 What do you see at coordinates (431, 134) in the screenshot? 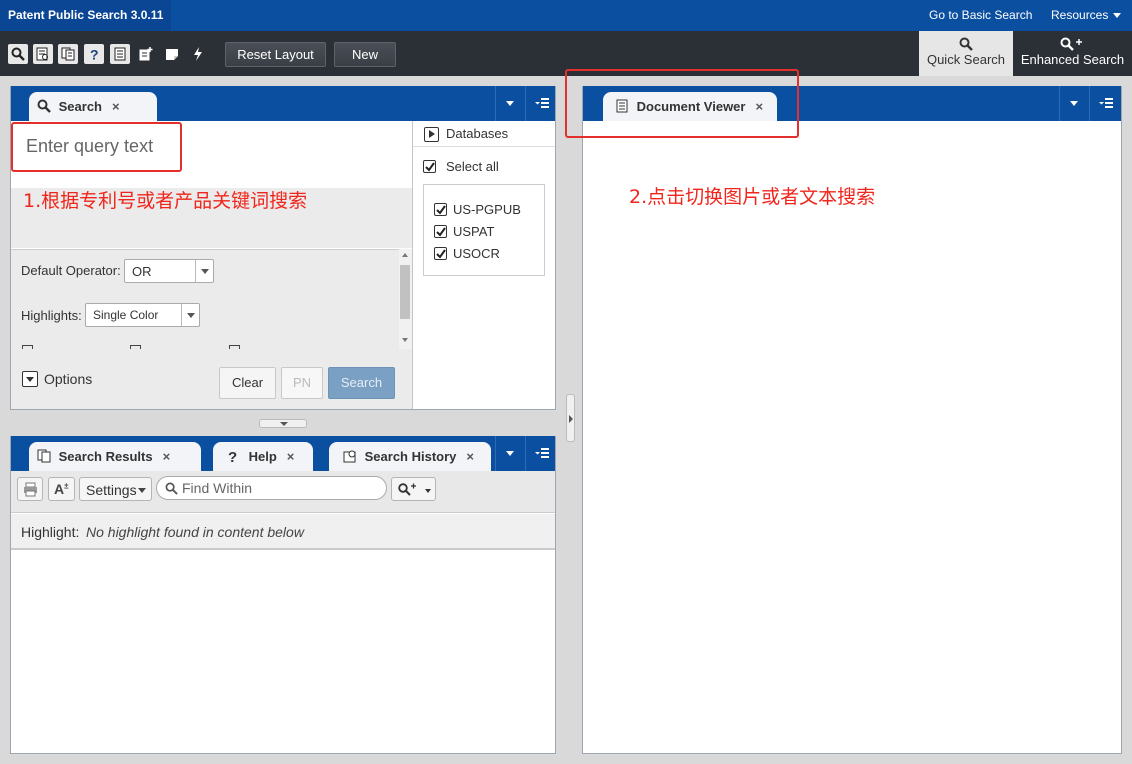
I see `play-icon` at bounding box center [431, 134].